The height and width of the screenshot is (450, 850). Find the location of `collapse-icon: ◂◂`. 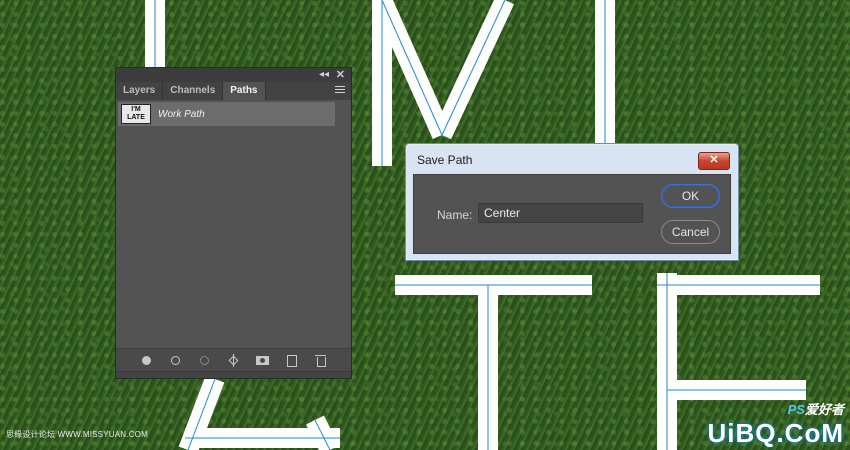

collapse-icon: ◂◂ is located at coordinates (324, 74).